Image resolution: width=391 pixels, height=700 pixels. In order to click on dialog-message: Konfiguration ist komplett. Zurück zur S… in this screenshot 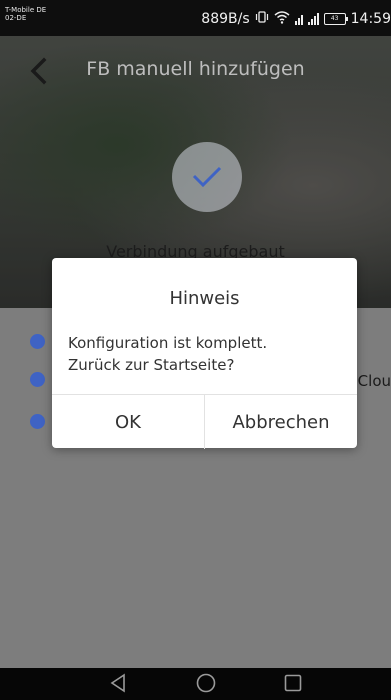, I will do `click(208, 354)`.